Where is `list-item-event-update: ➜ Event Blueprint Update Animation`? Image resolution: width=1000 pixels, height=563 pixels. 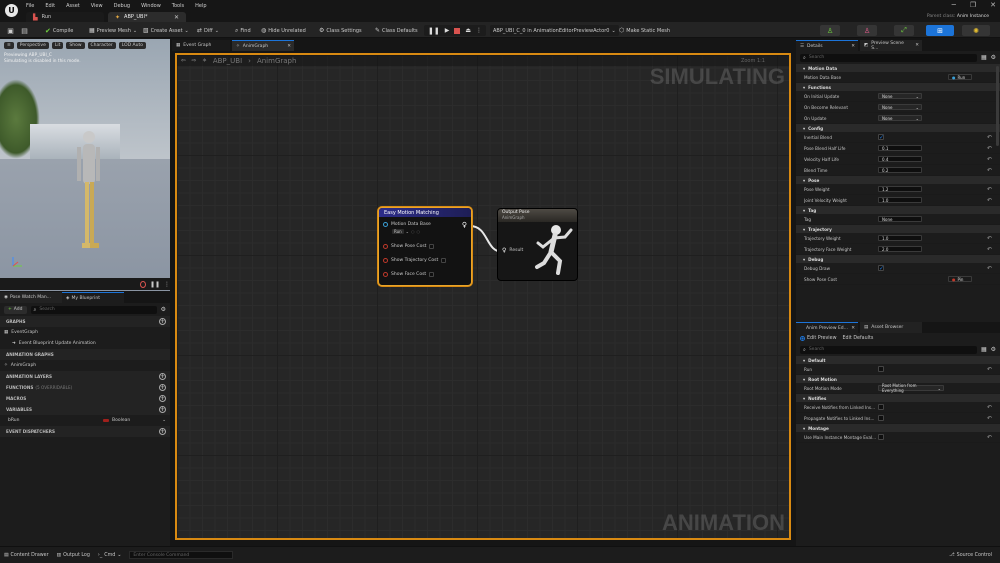
list-item-event-update: ➜ Event Blueprint Update Animation is located at coordinates (85, 343).